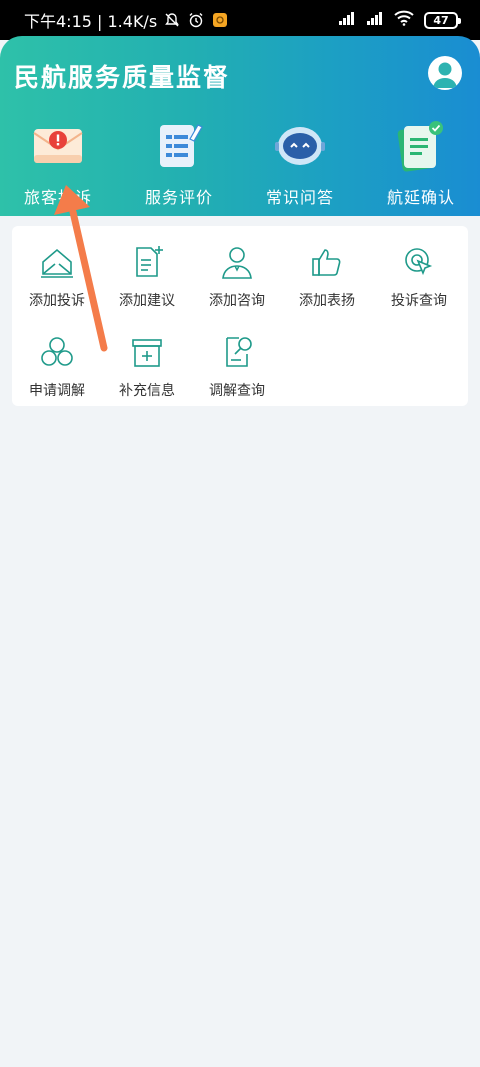 Image resolution: width=480 pixels, height=1067 pixels. Describe the element at coordinates (237, 262) in the screenshot. I see `user-consult-icon` at that location.